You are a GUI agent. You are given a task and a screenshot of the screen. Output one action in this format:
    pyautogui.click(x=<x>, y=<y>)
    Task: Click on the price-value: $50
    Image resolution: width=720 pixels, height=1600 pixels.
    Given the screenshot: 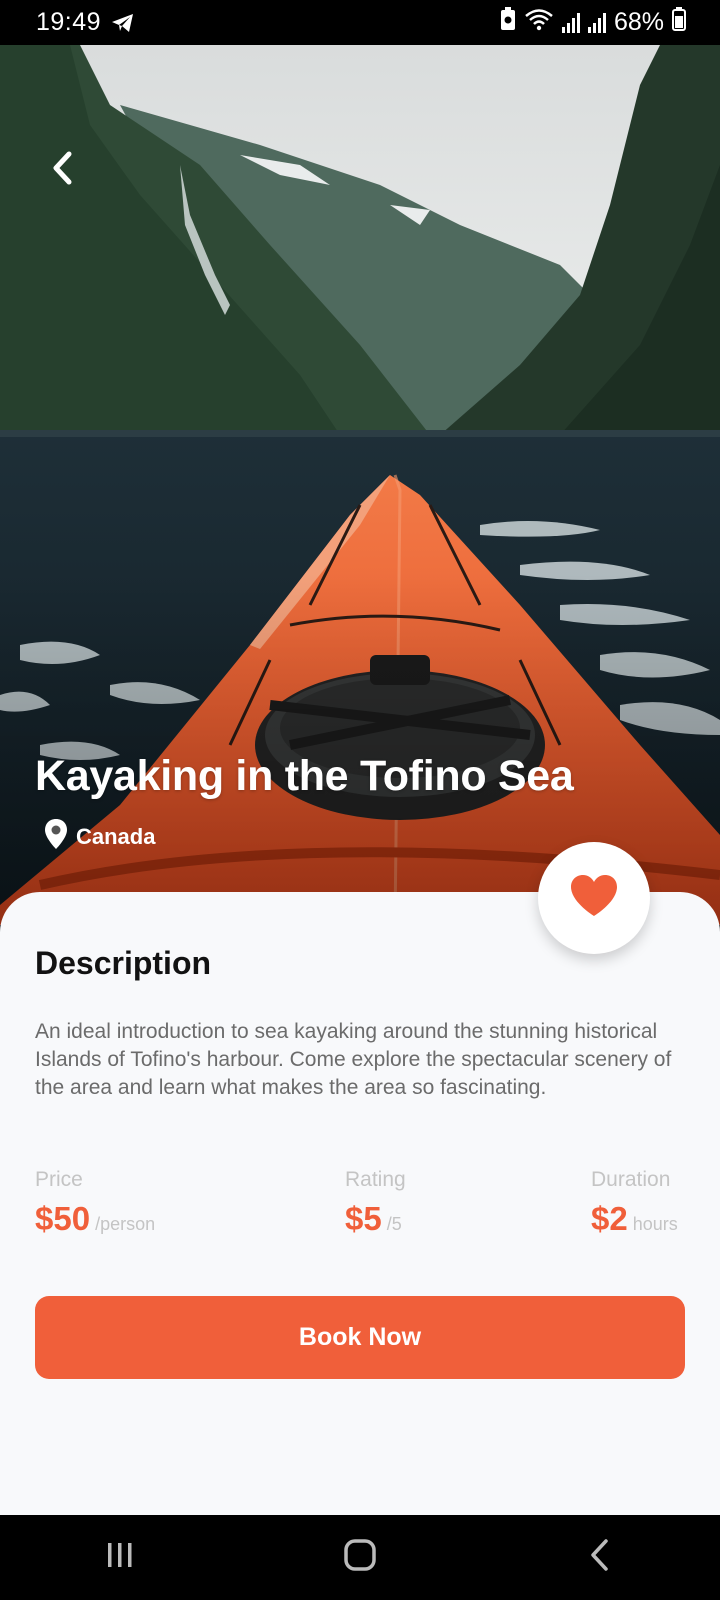 What is the action you would take?
    pyautogui.click(x=63, y=1218)
    